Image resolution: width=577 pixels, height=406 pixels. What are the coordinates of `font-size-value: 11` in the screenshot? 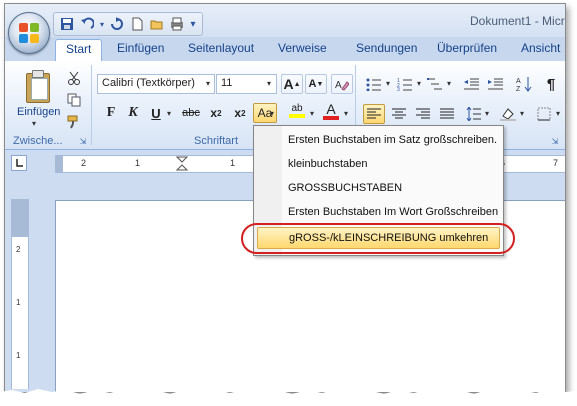 It's located at (227, 83).